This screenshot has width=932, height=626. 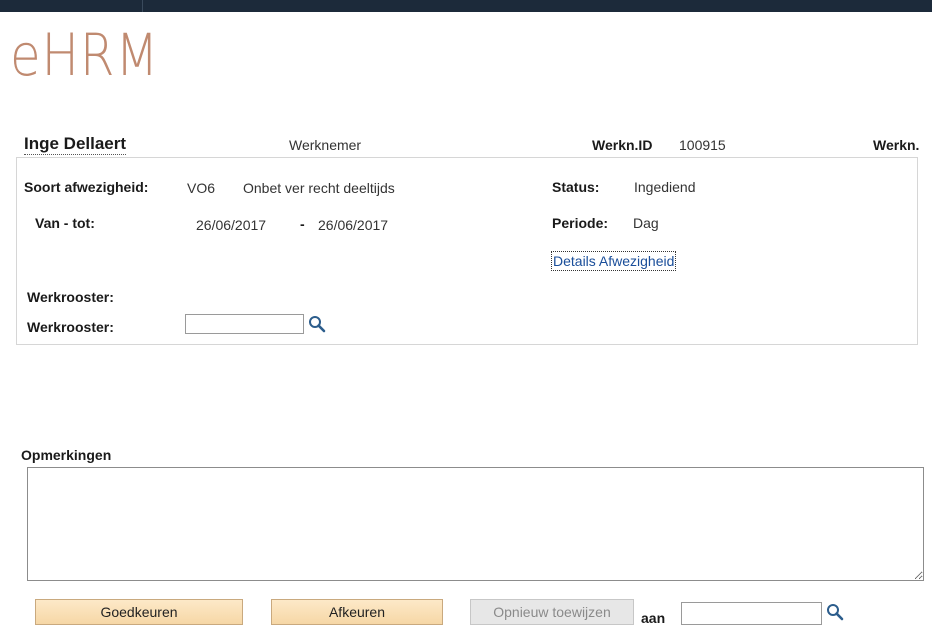 What do you see at coordinates (552, 612) in the screenshot?
I see `reassign-button: Opnieuw toewijzen` at bounding box center [552, 612].